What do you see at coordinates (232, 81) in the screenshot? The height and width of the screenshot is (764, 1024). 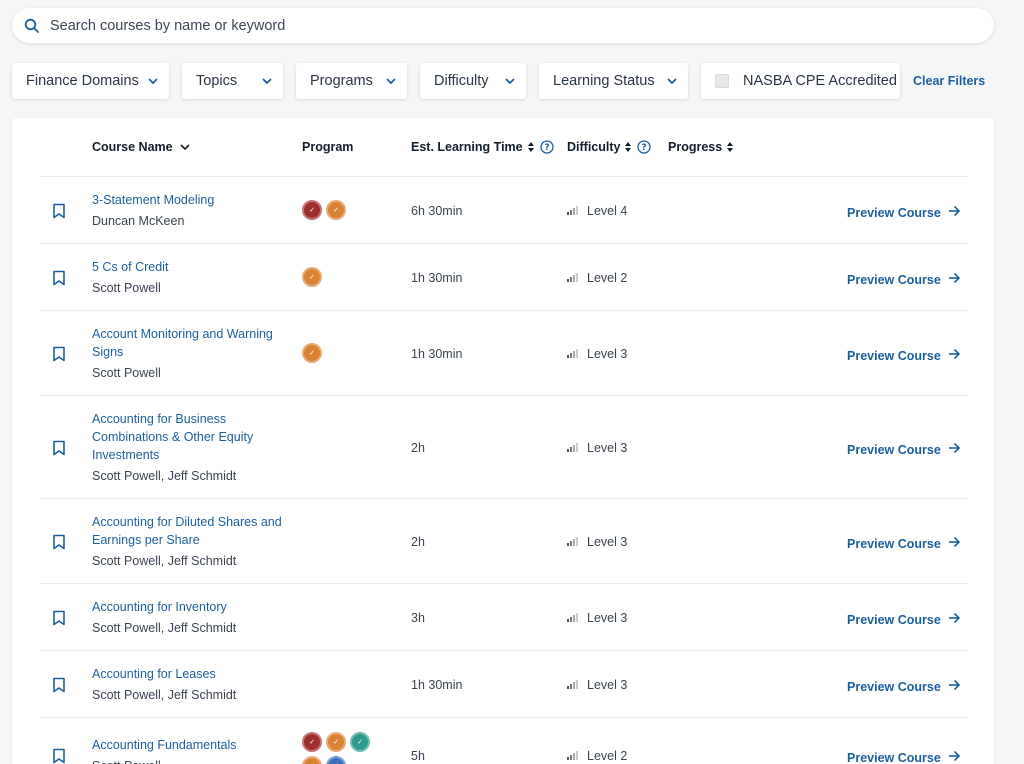 I see `filter-topics: Topics` at bounding box center [232, 81].